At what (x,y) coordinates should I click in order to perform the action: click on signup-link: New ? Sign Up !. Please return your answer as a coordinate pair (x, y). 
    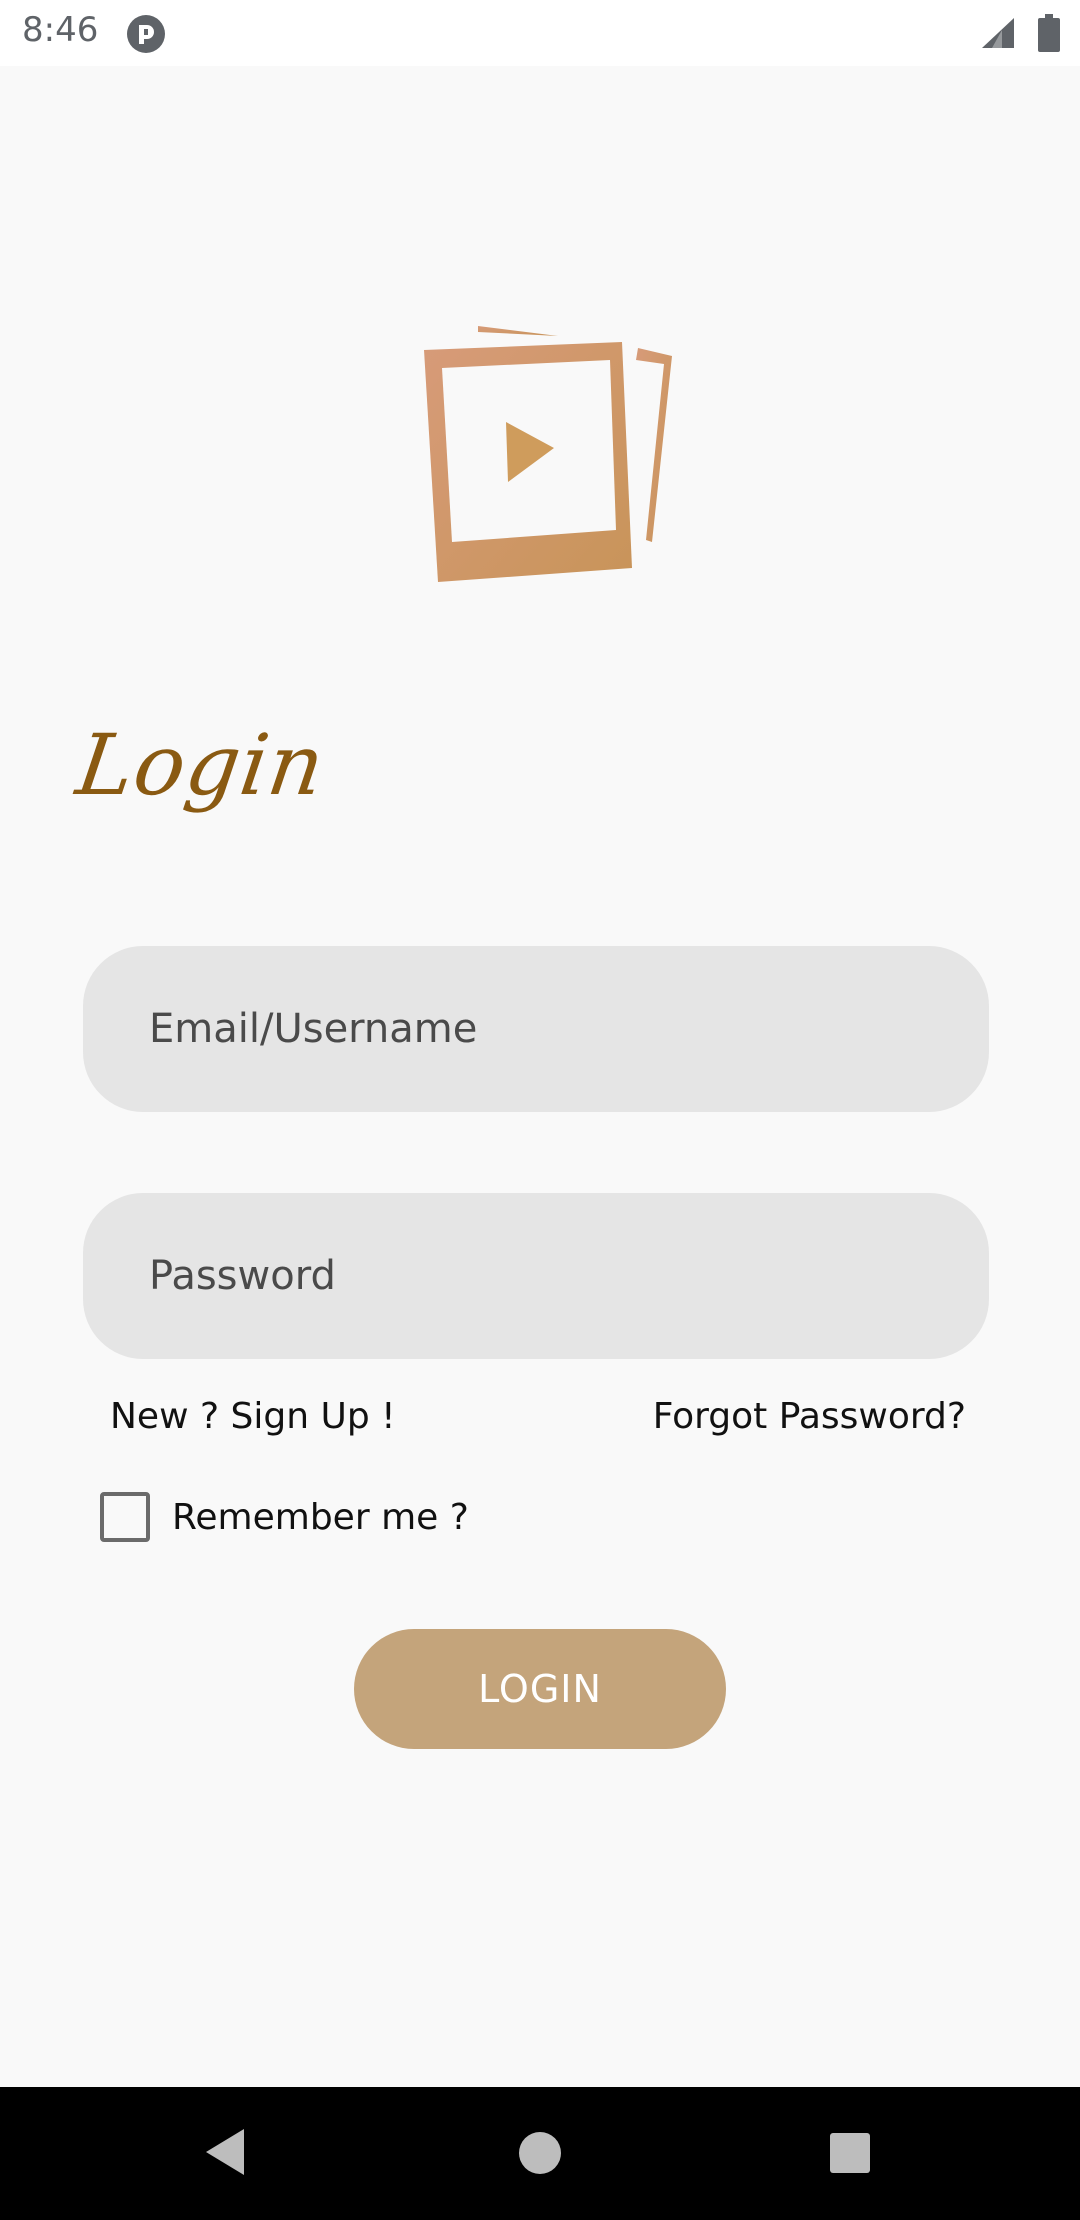
    Looking at the image, I should click on (253, 1416).